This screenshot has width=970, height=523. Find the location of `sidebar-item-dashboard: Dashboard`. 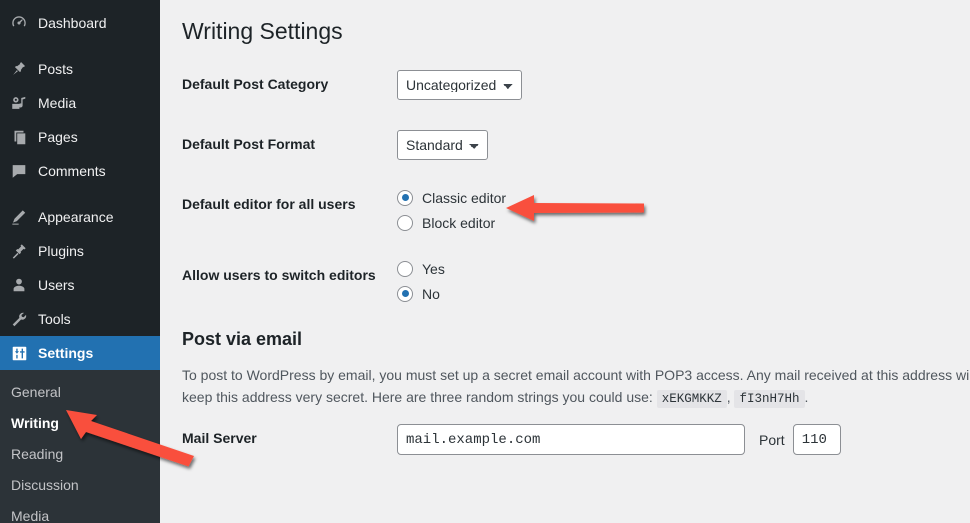

sidebar-item-dashboard: Dashboard is located at coordinates (80, 23).